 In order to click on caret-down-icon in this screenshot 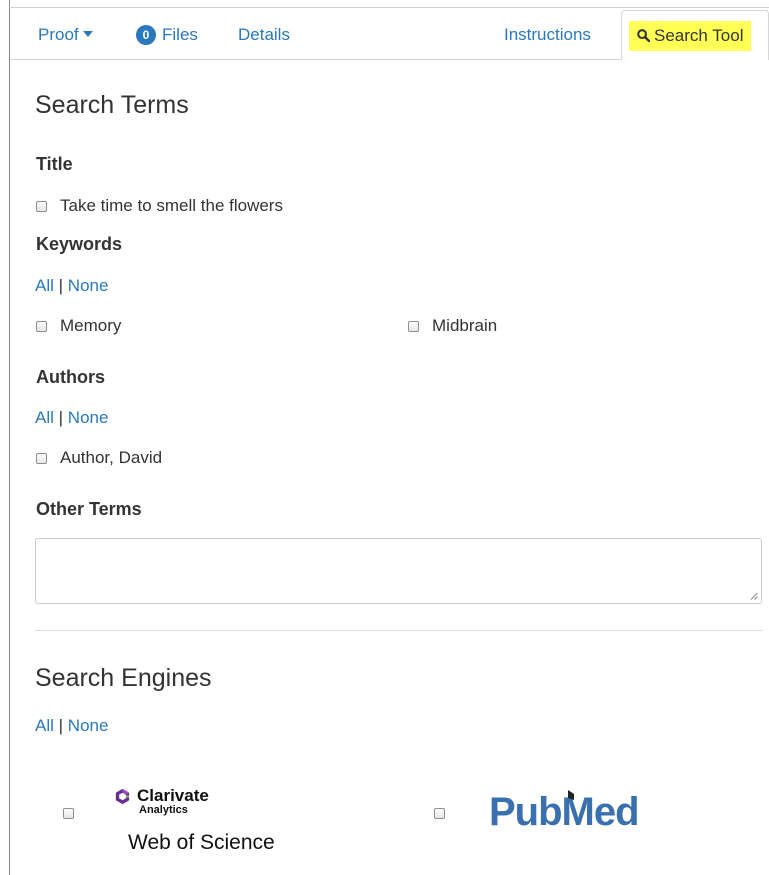, I will do `click(87, 34)`.